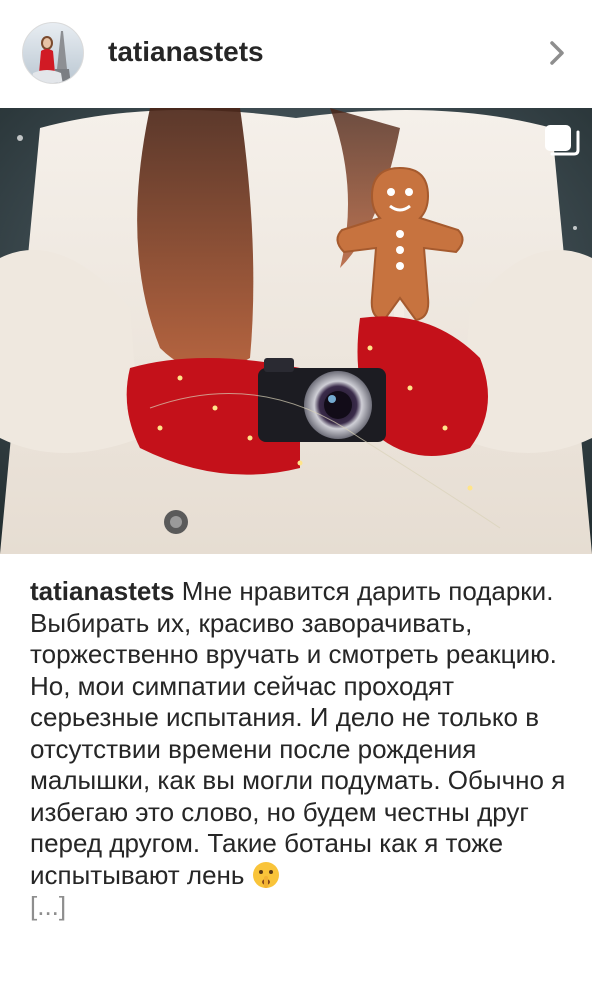  I want to click on username: tatianastets, so click(186, 52).